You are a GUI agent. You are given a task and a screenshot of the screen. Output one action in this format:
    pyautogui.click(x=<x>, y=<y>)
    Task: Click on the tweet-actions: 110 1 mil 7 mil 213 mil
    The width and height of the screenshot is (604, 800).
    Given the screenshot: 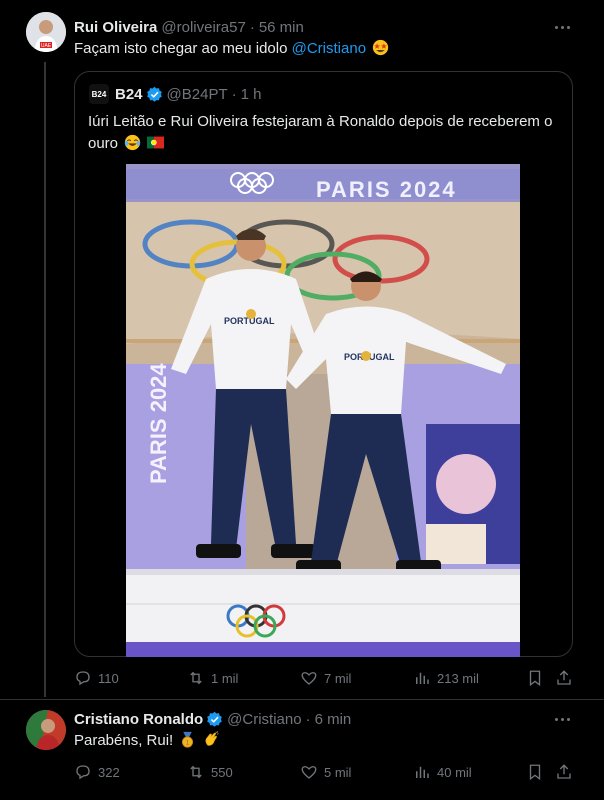 What is the action you would take?
    pyautogui.click(x=326, y=679)
    